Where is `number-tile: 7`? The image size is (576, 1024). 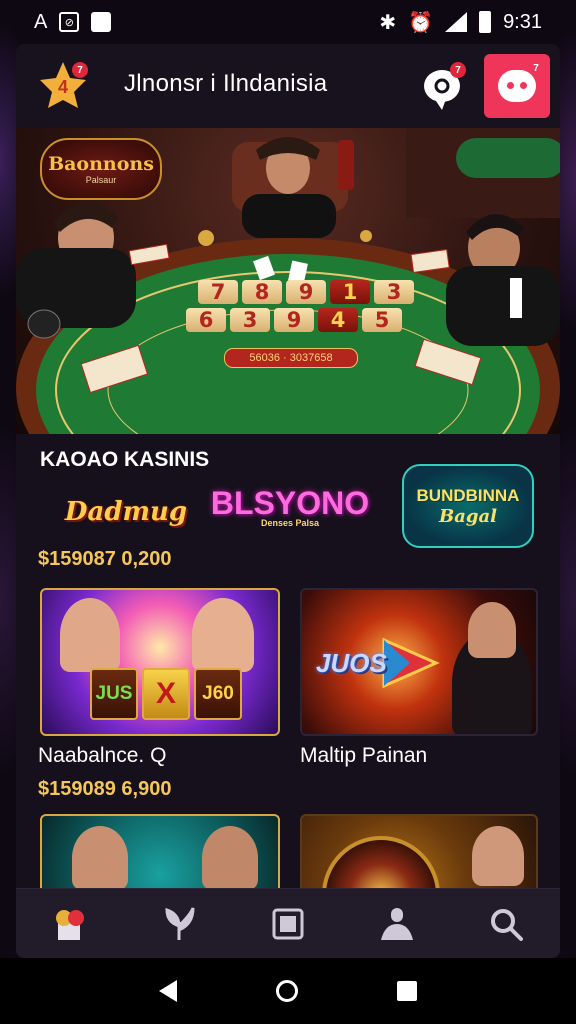 number-tile: 7 is located at coordinates (218, 292).